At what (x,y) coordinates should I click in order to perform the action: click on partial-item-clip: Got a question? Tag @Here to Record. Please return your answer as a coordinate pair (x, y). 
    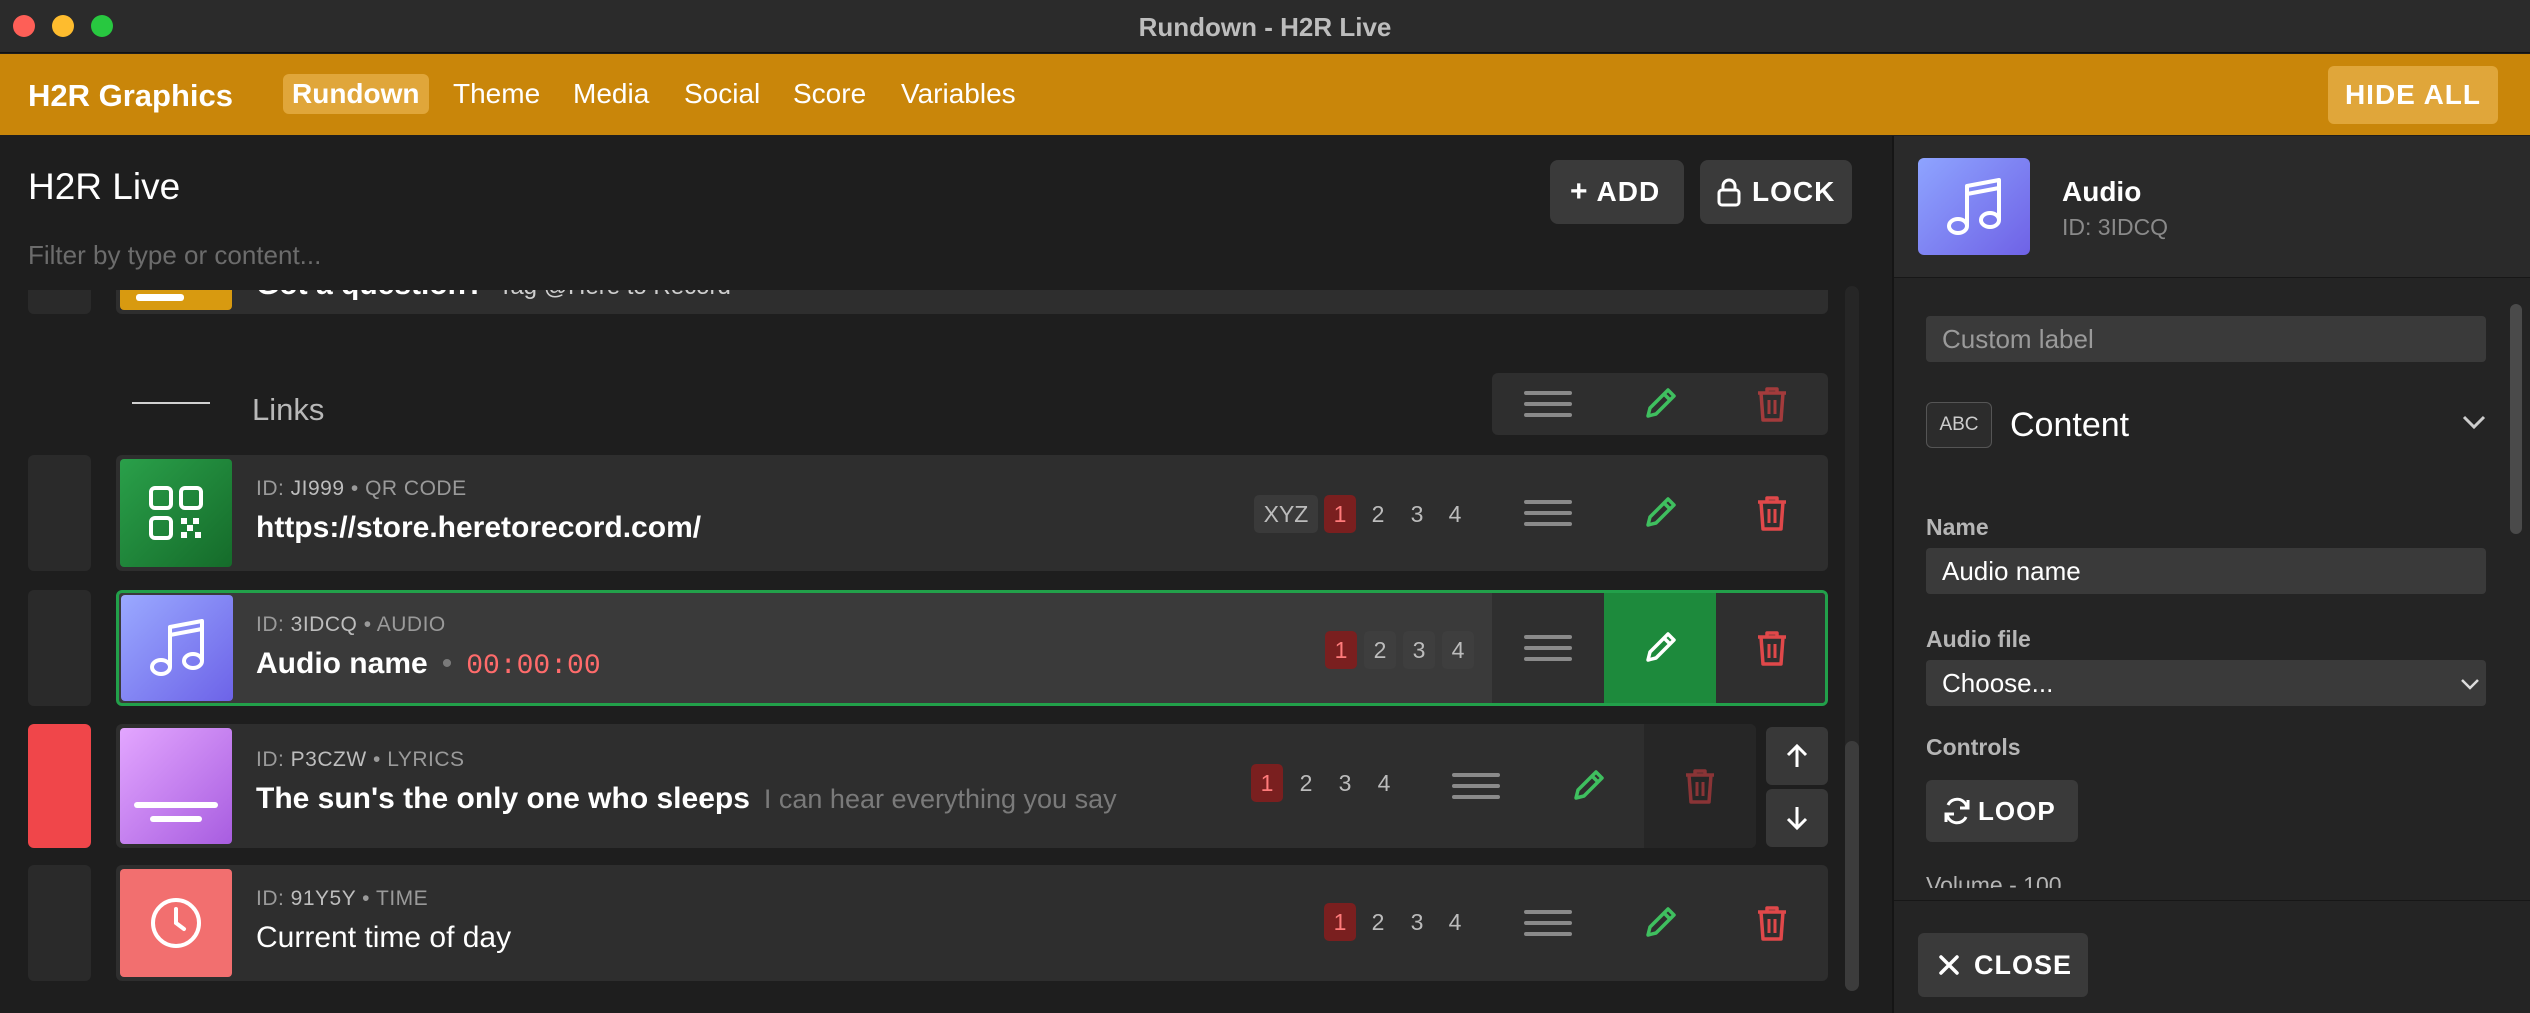
    Looking at the image, I should click on (920, 308).